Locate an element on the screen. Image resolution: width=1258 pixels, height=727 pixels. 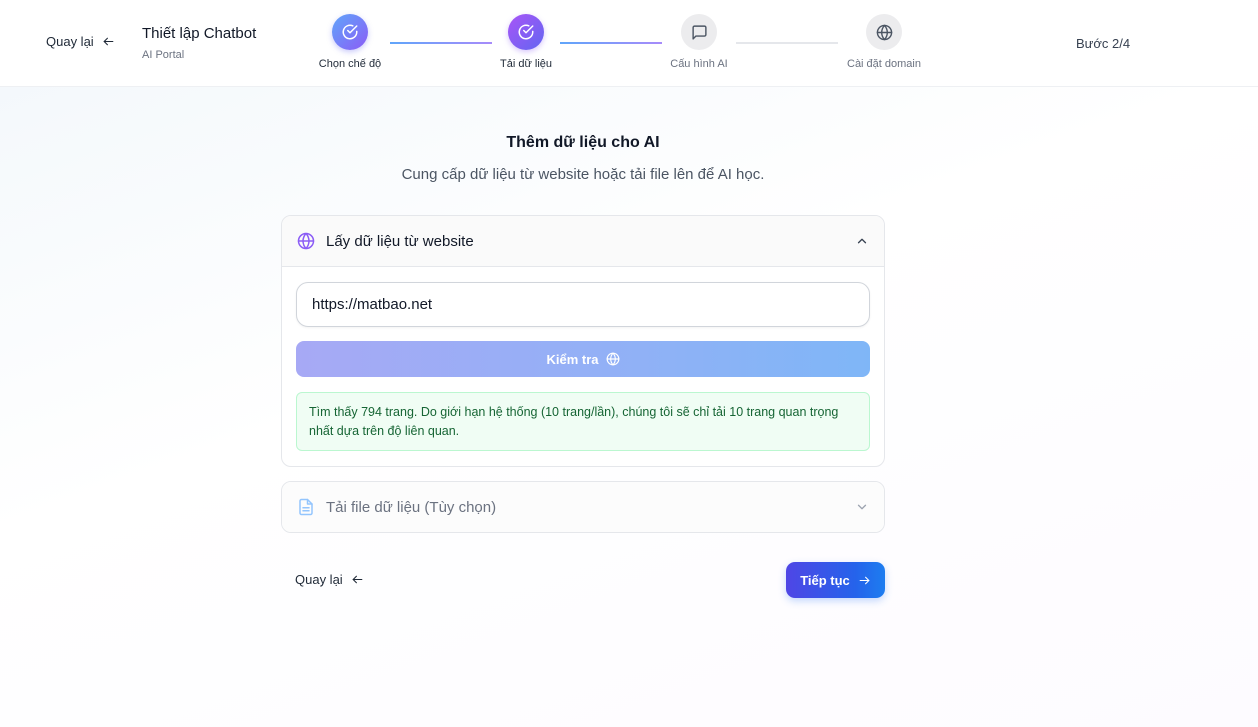
upload-section-title: Tải file dữ liệu (Tùy chọn) is located at coordinates (411, 507).